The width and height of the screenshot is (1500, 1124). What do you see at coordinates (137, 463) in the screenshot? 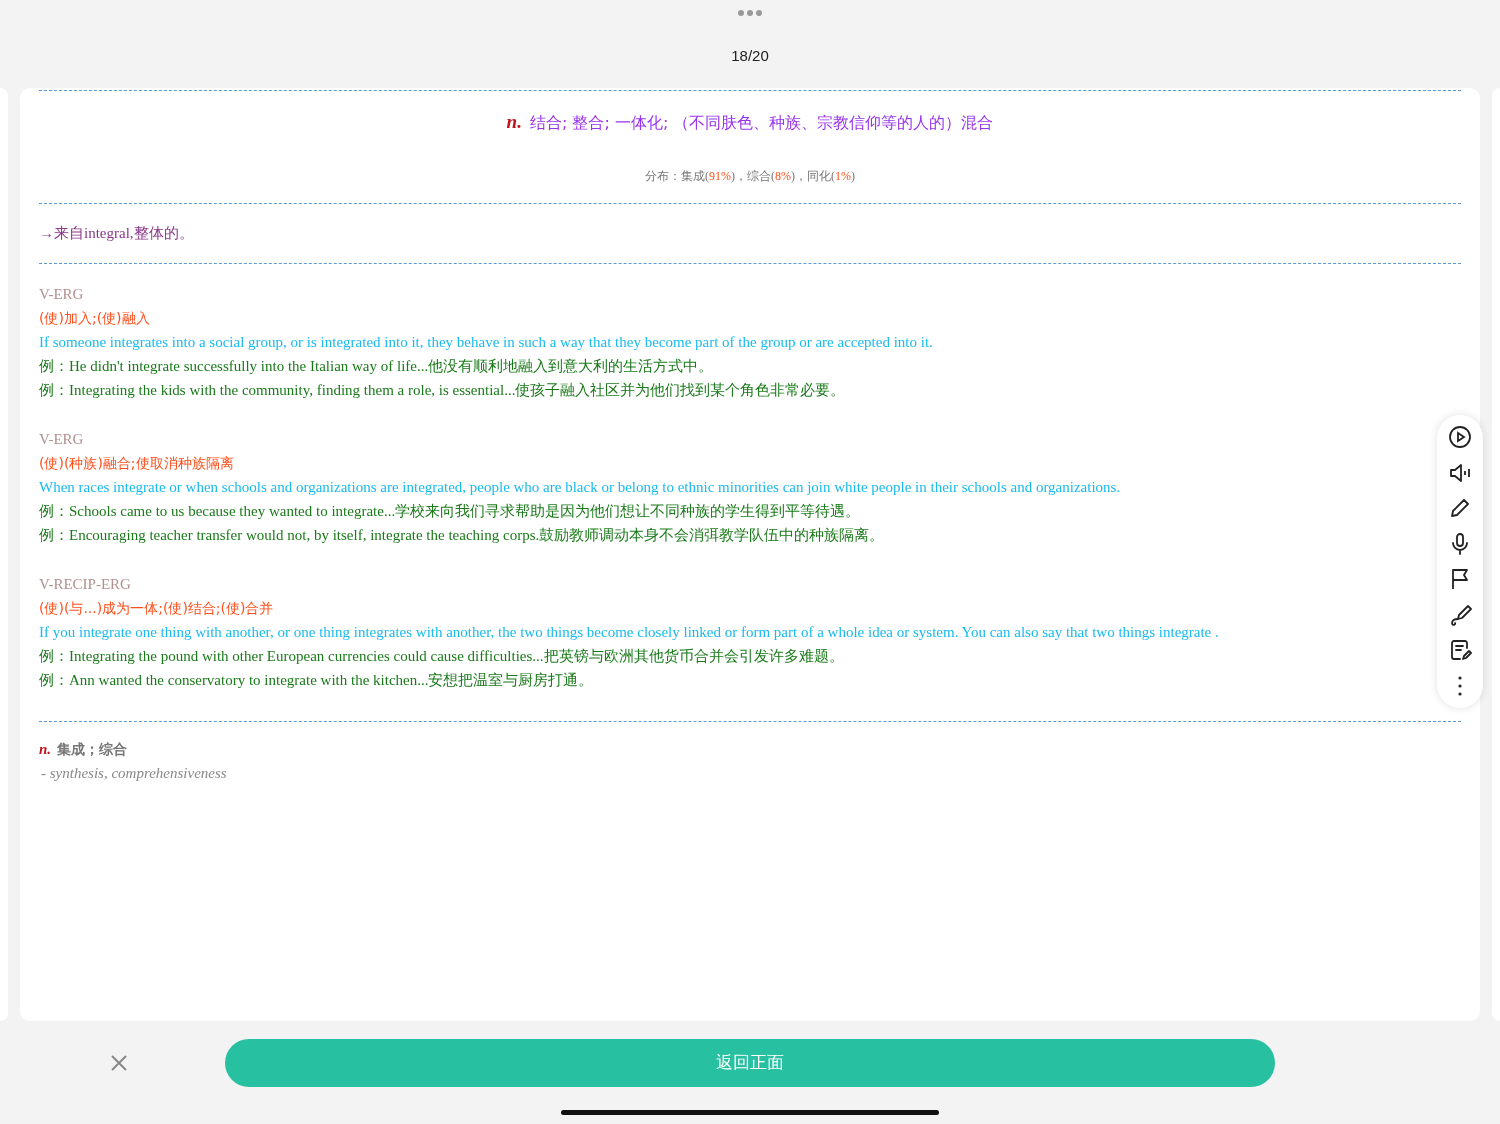
I see `chinese-definition: (使)(种族)融合;使取消种族隔离` at bounding box center [137, 463].